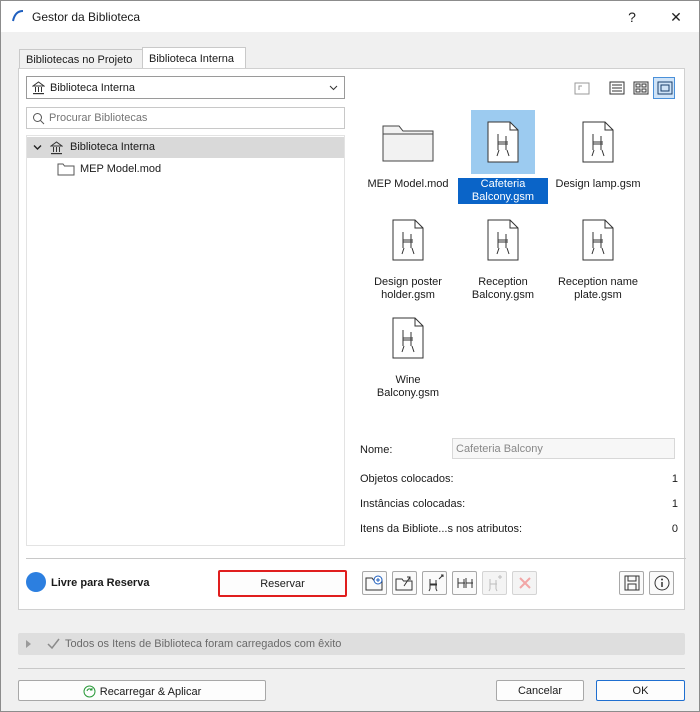 The image size is (700, 712). I want to click on add-library-button, so click(374, 583).